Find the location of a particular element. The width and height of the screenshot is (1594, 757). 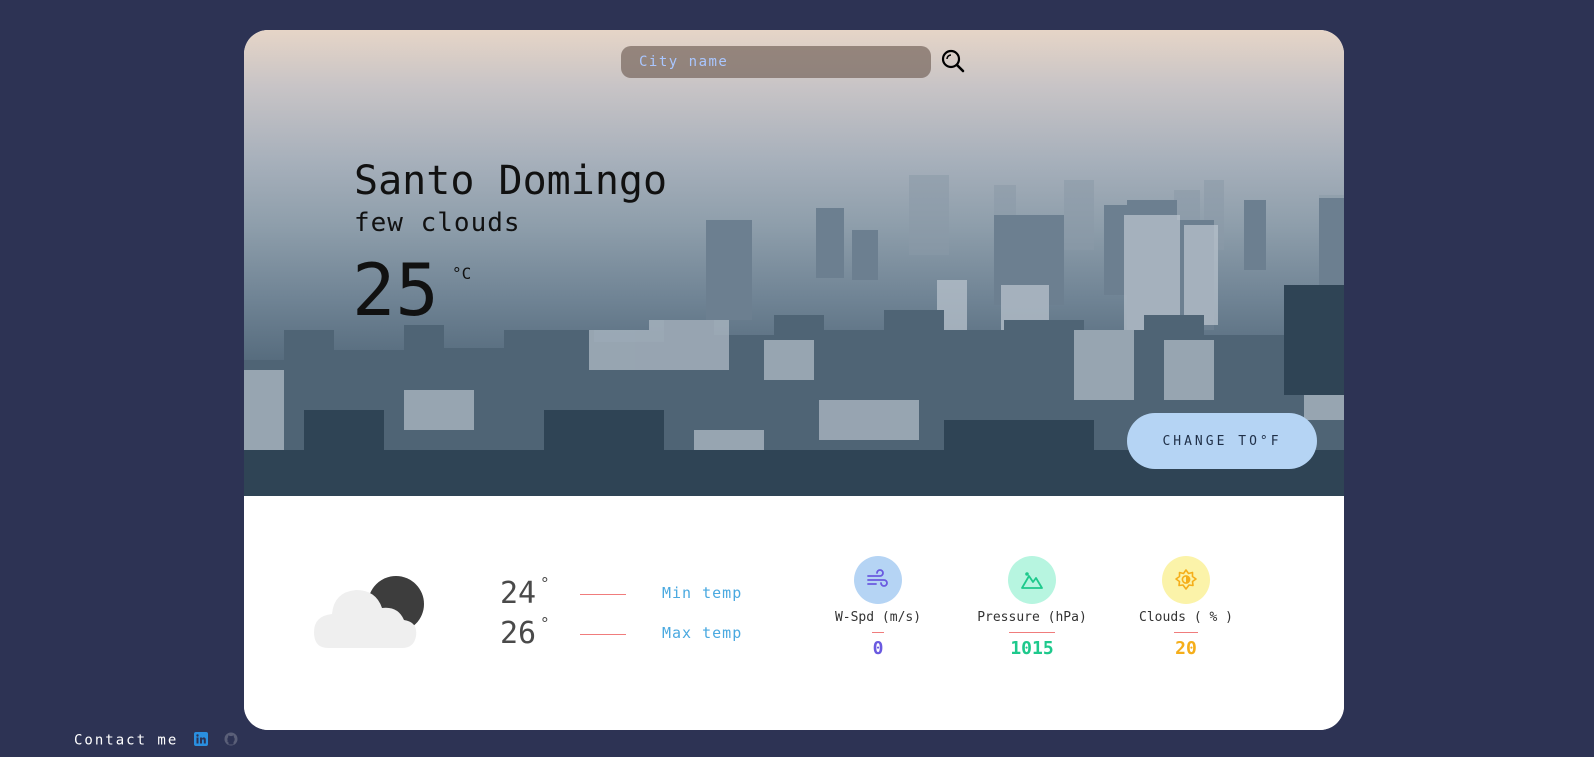

wind-icon is located at coordinates (877, 578).